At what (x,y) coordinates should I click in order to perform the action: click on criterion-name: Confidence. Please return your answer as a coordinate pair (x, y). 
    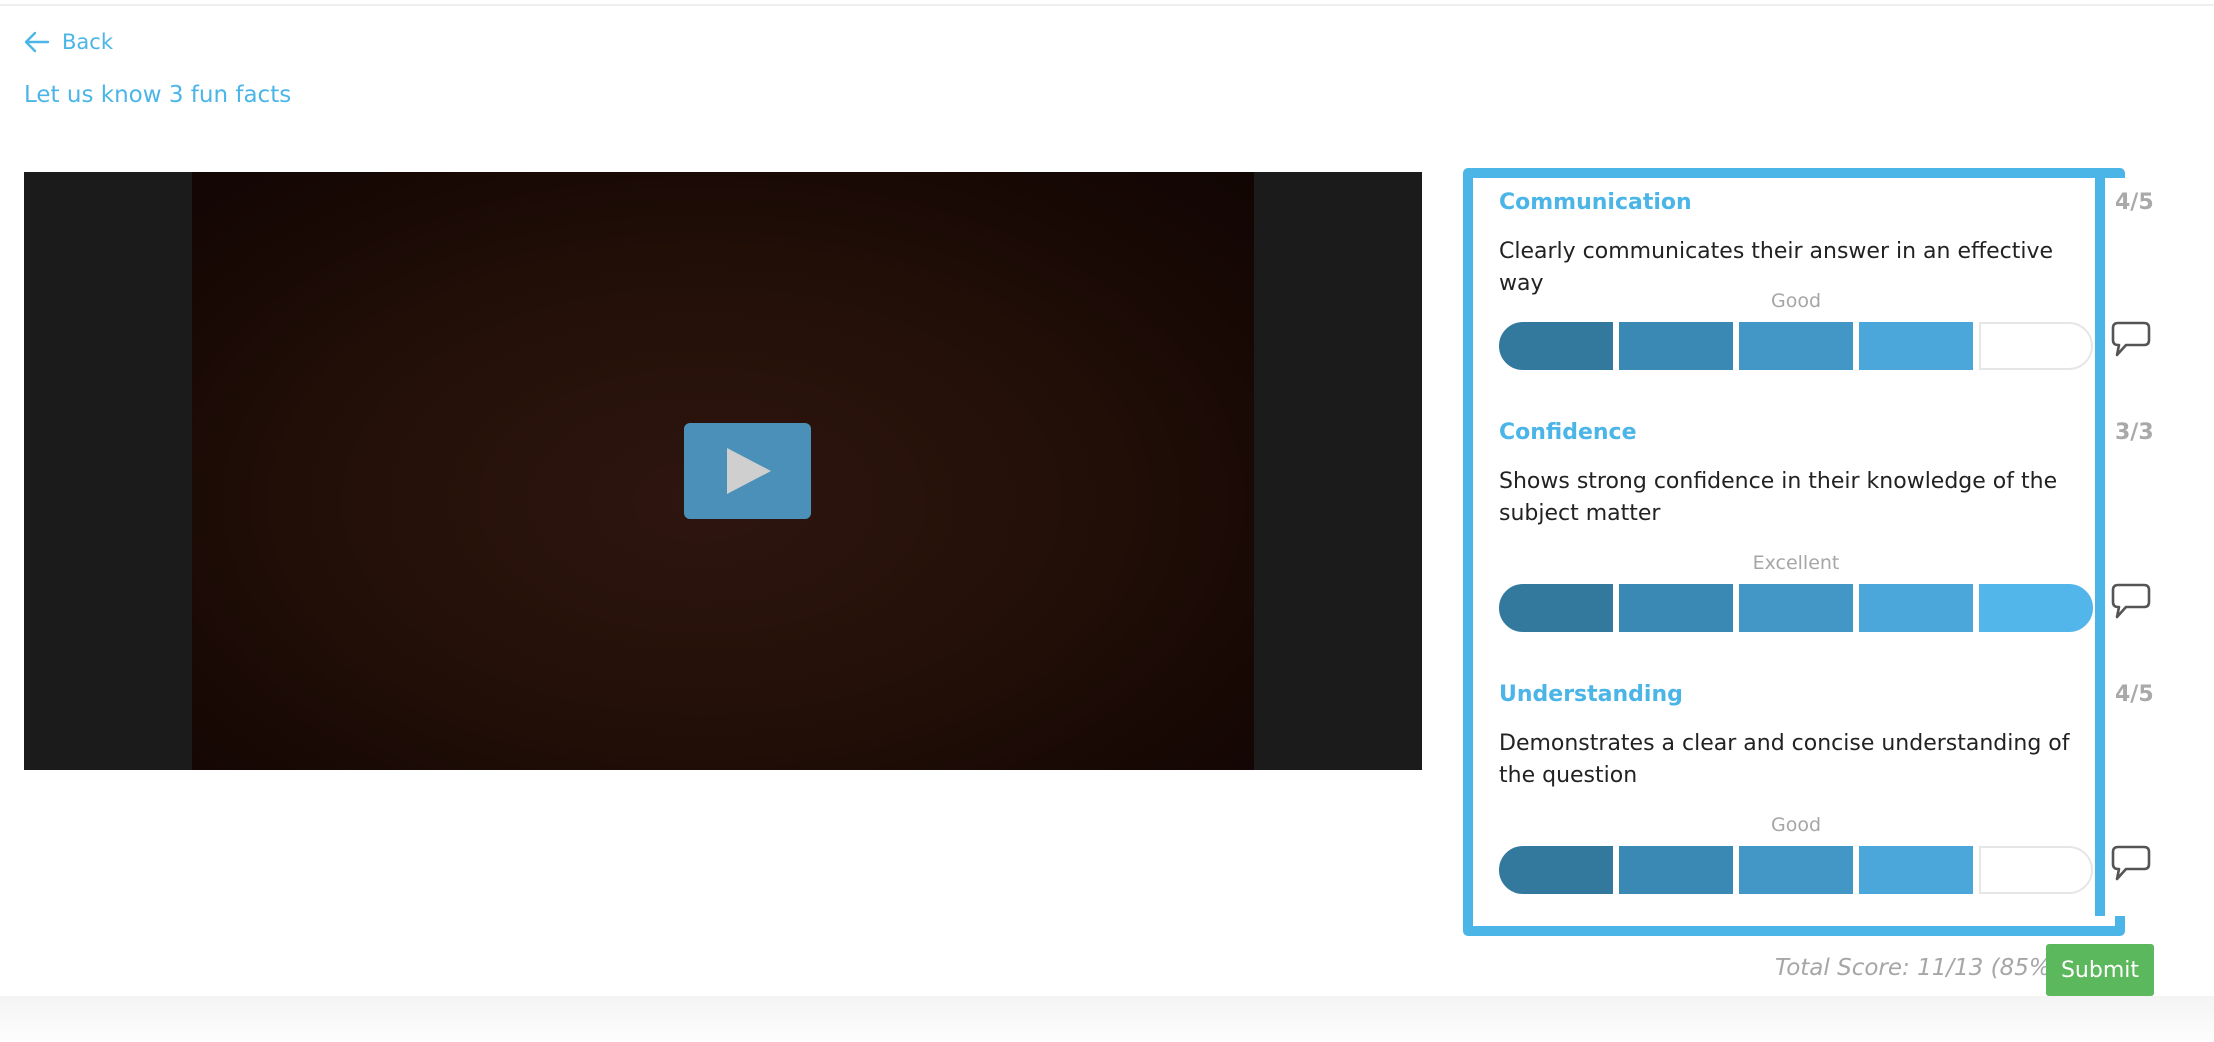
    Looking at the image, I should click on (1568, 432).